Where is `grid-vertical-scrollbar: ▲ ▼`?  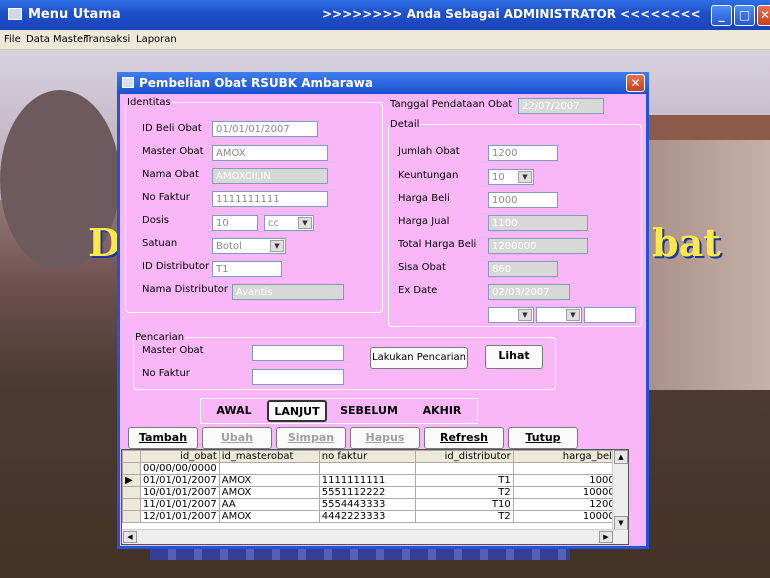 grid-vertical-scrollbar: ▲ ▼ is located at coordinates (620, 490).